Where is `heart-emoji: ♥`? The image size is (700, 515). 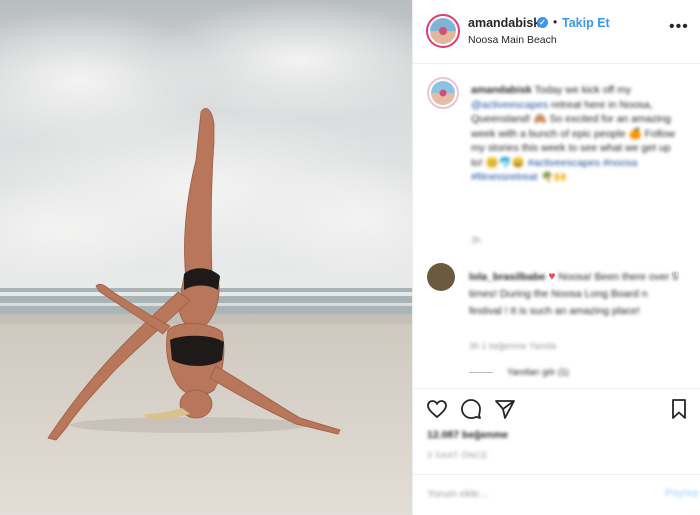 heart-emoji: ♥ is located at coordinates (552, 276).